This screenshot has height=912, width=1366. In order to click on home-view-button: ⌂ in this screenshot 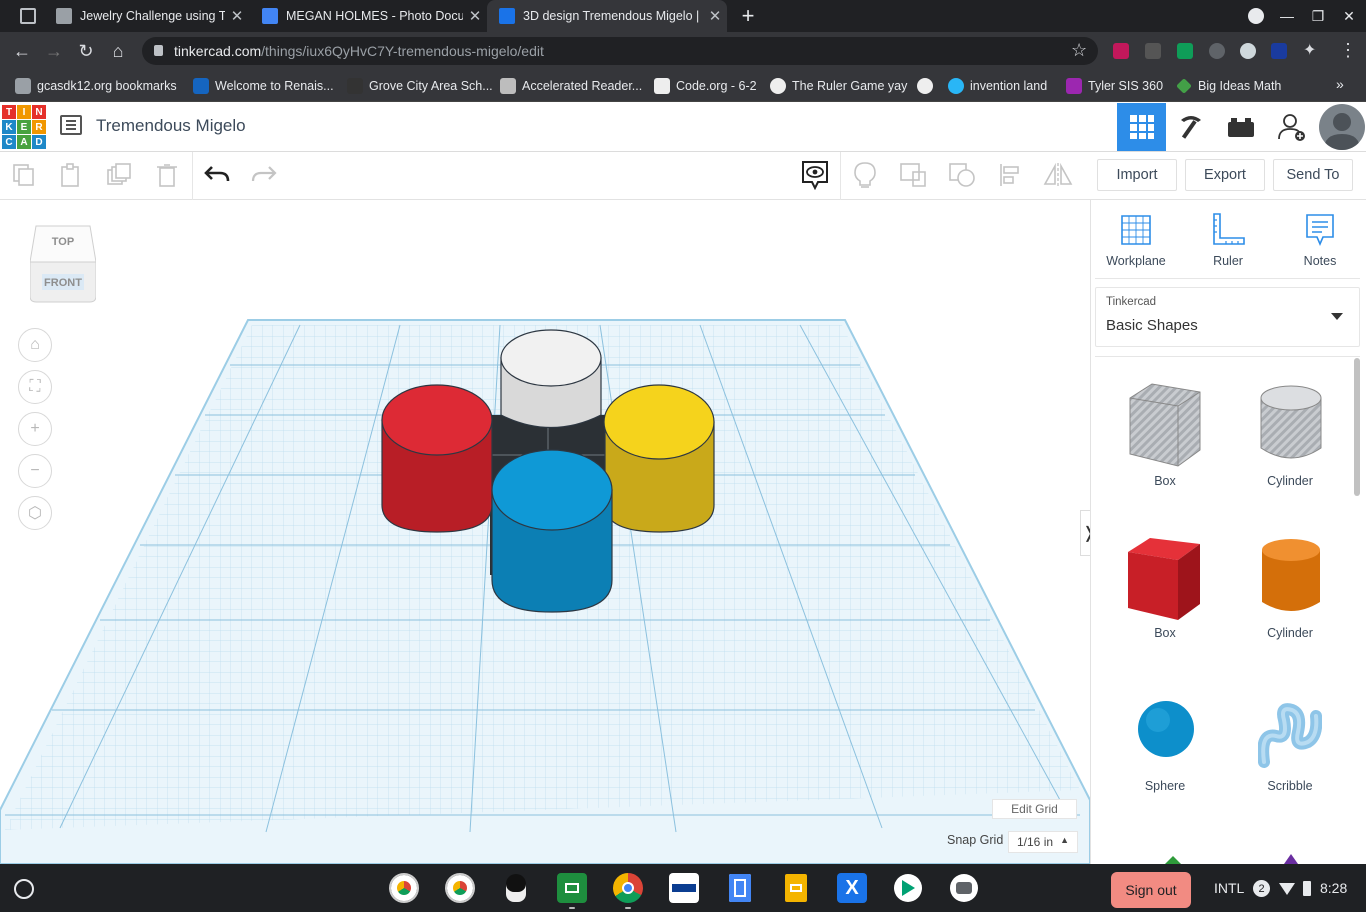, I will do `click(35, 345)`.